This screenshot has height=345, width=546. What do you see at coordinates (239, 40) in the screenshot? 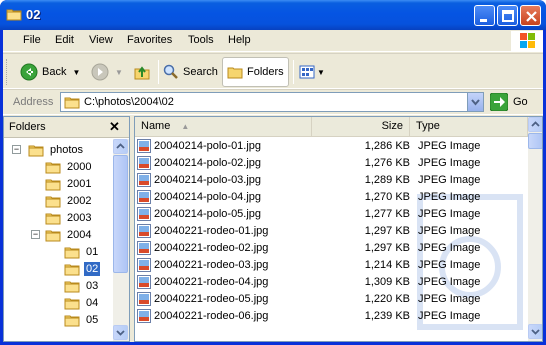
I see `menu-help: Help` at bounding box center [239, 40].